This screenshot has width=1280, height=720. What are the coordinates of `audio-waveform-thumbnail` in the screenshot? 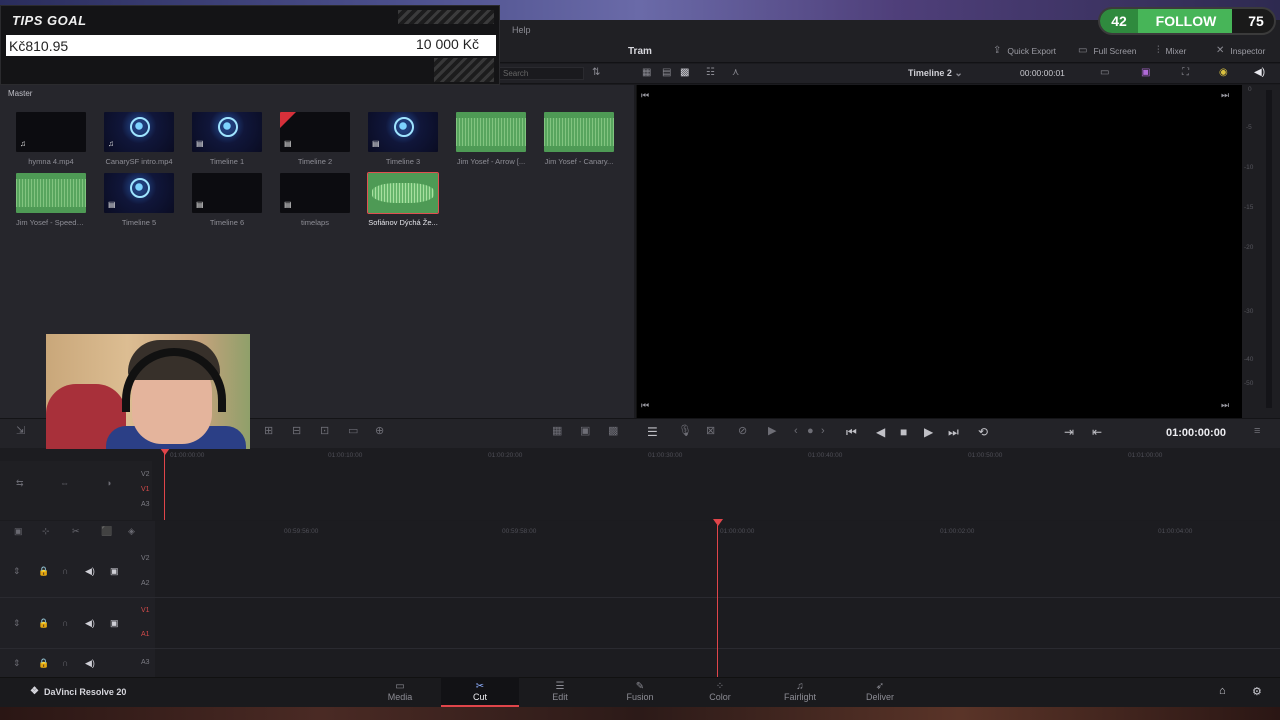 It's located at (491, 132).